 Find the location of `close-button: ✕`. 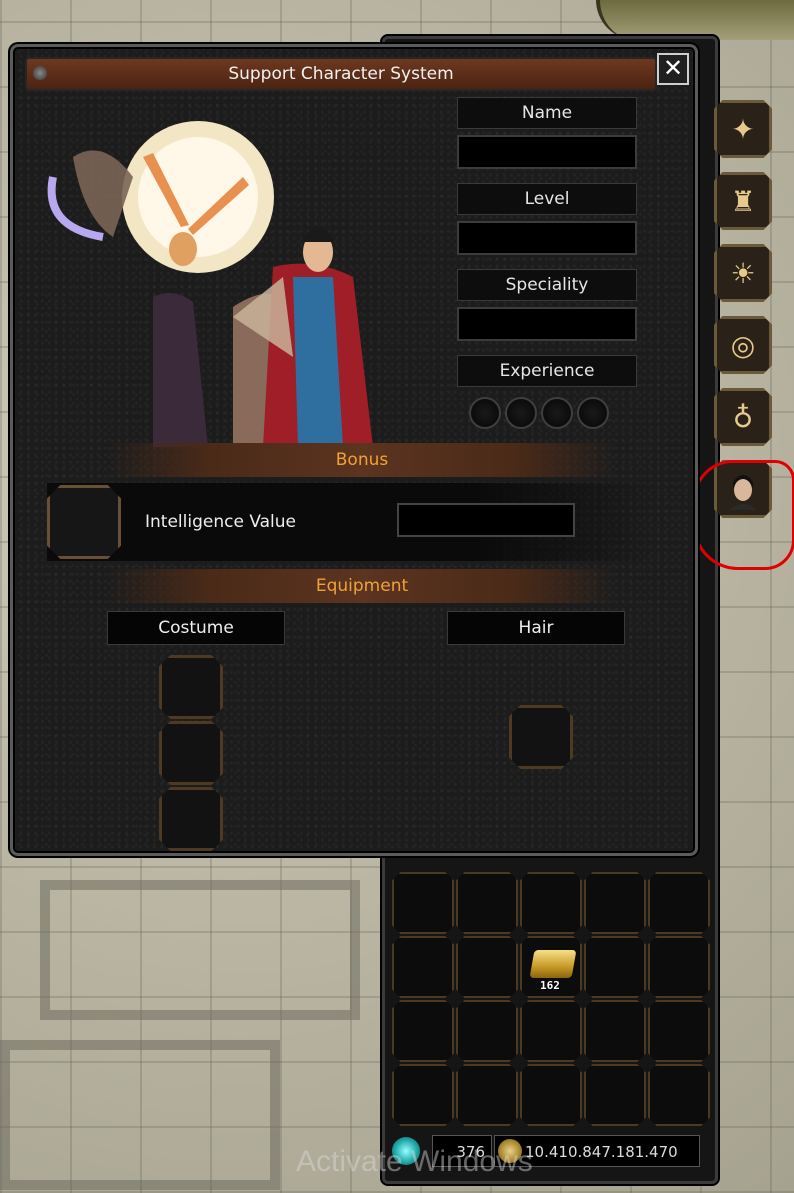

close-button: ✕ is located at coordinates (673, 69).